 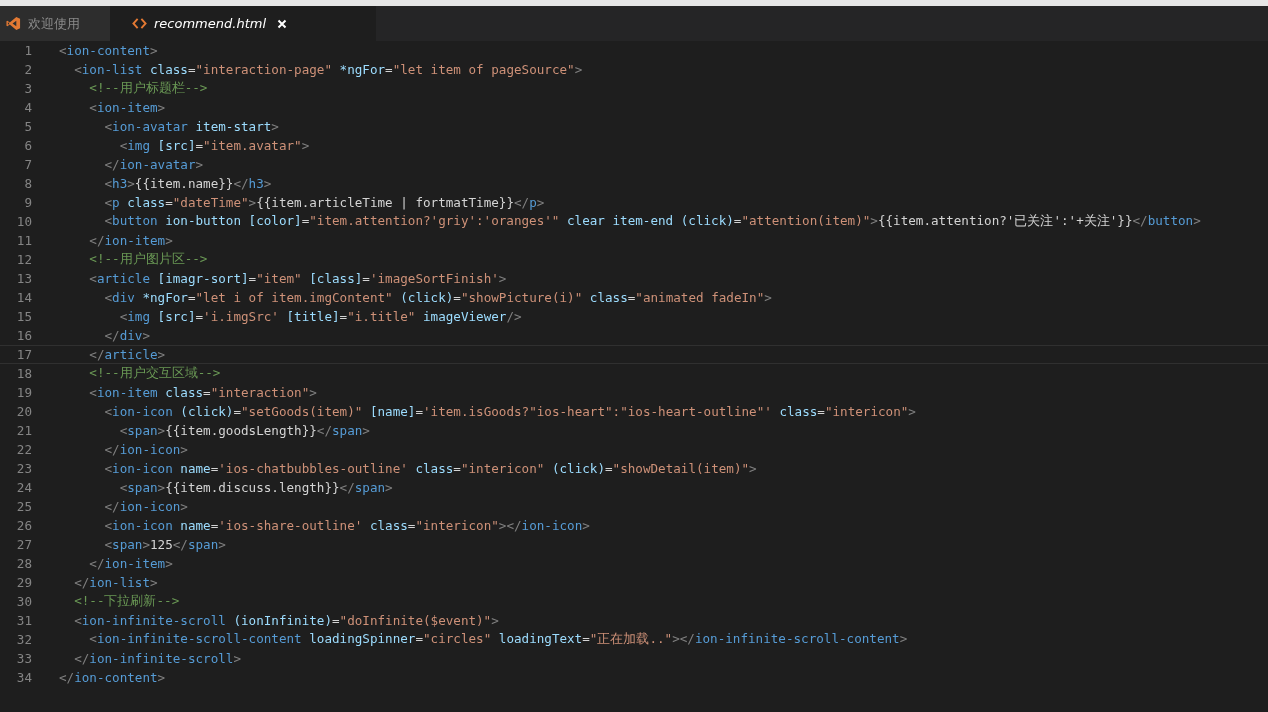 I want to click on code-line: </ion-avatar>, so click(x=153, y=164).